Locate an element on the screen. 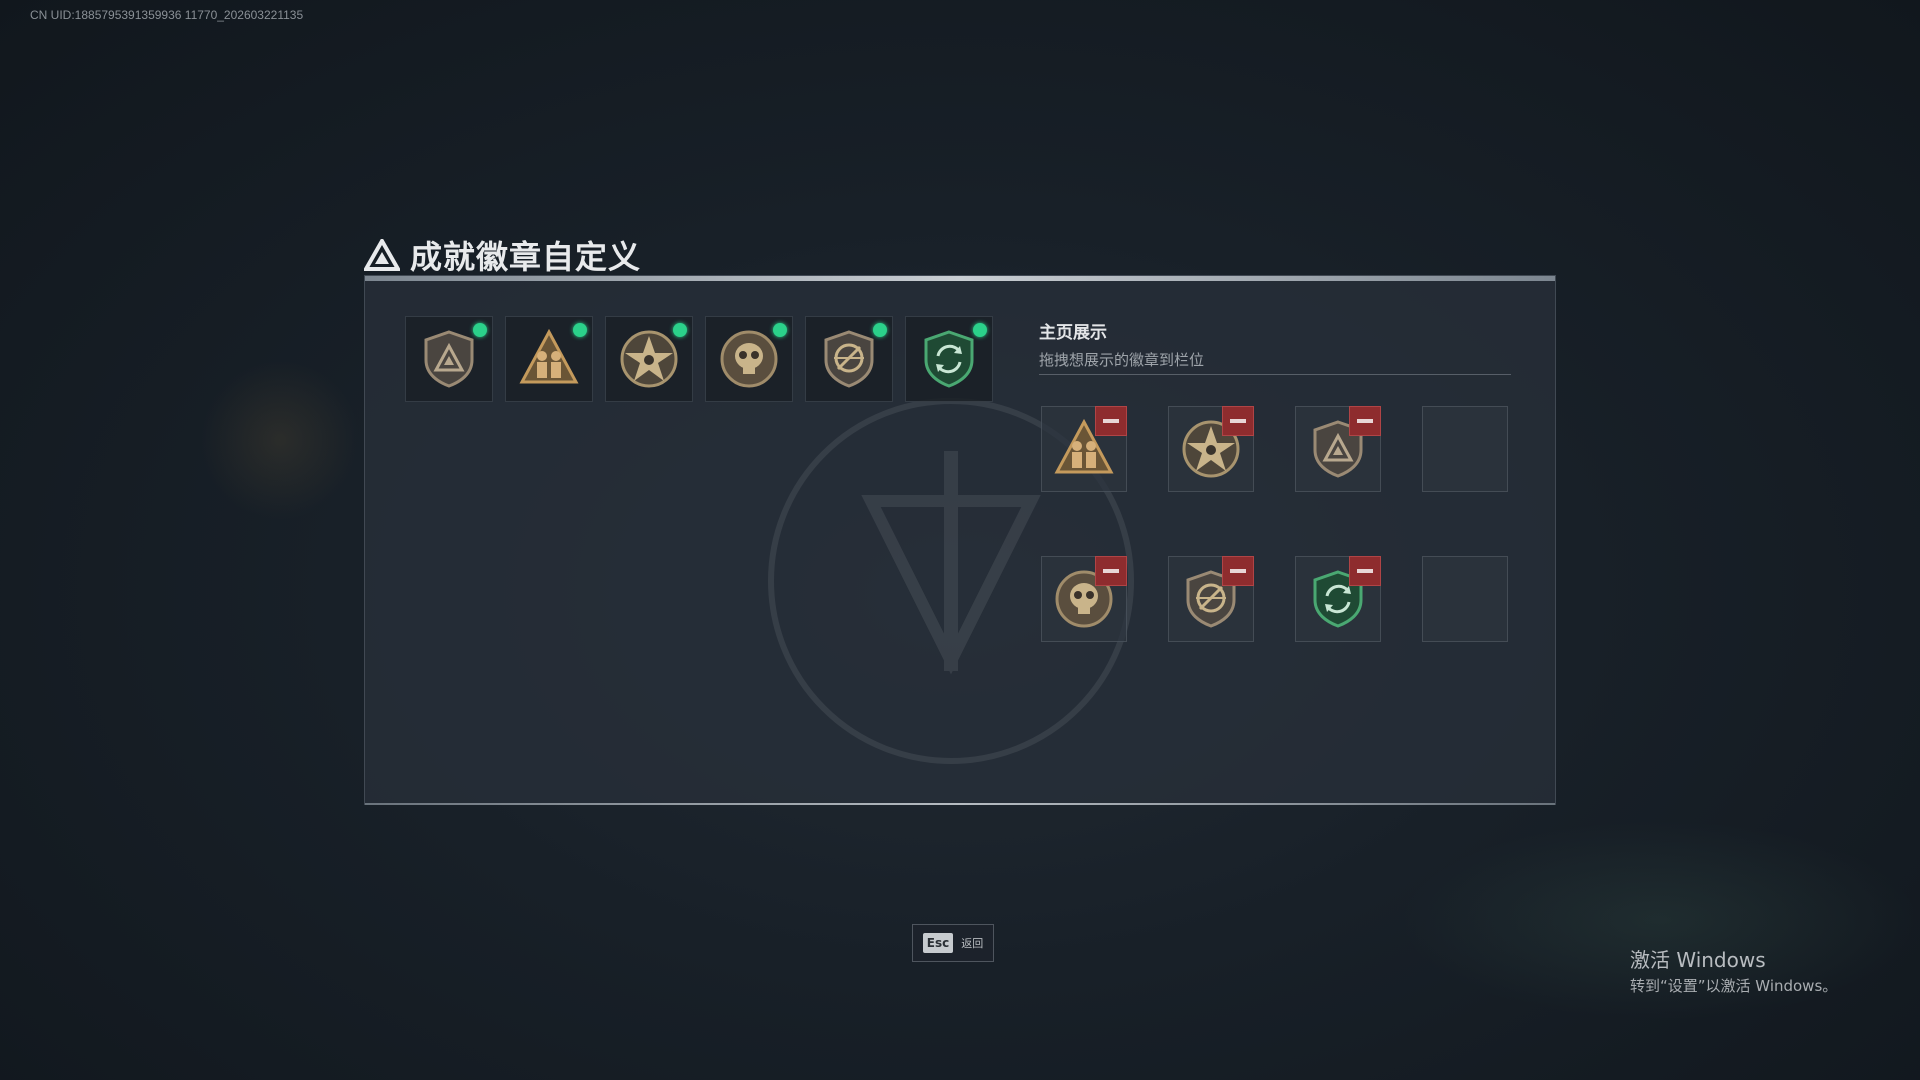  display-title: 主页展示 is located at coordinates (1073, 333).